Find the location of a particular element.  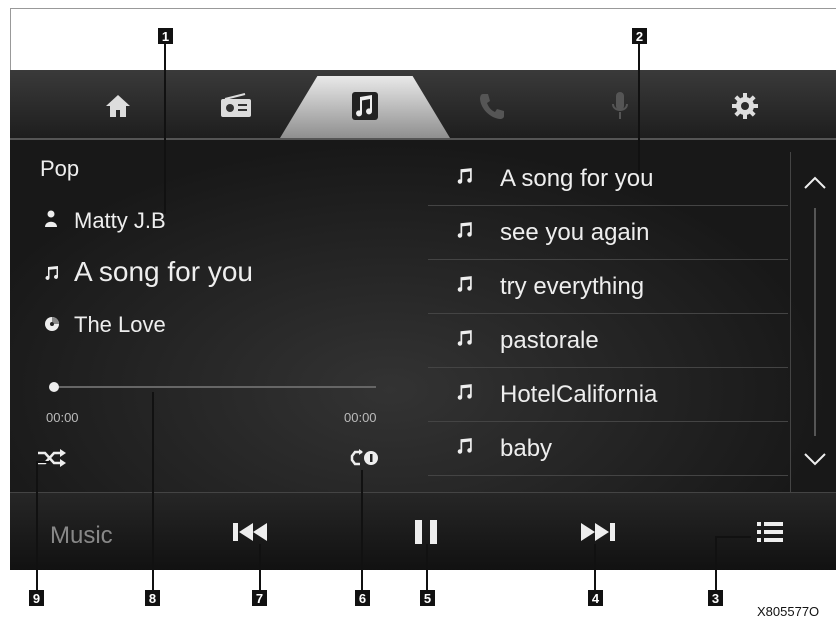

playlist-item: A song for you is located at coordinates (608, 179).